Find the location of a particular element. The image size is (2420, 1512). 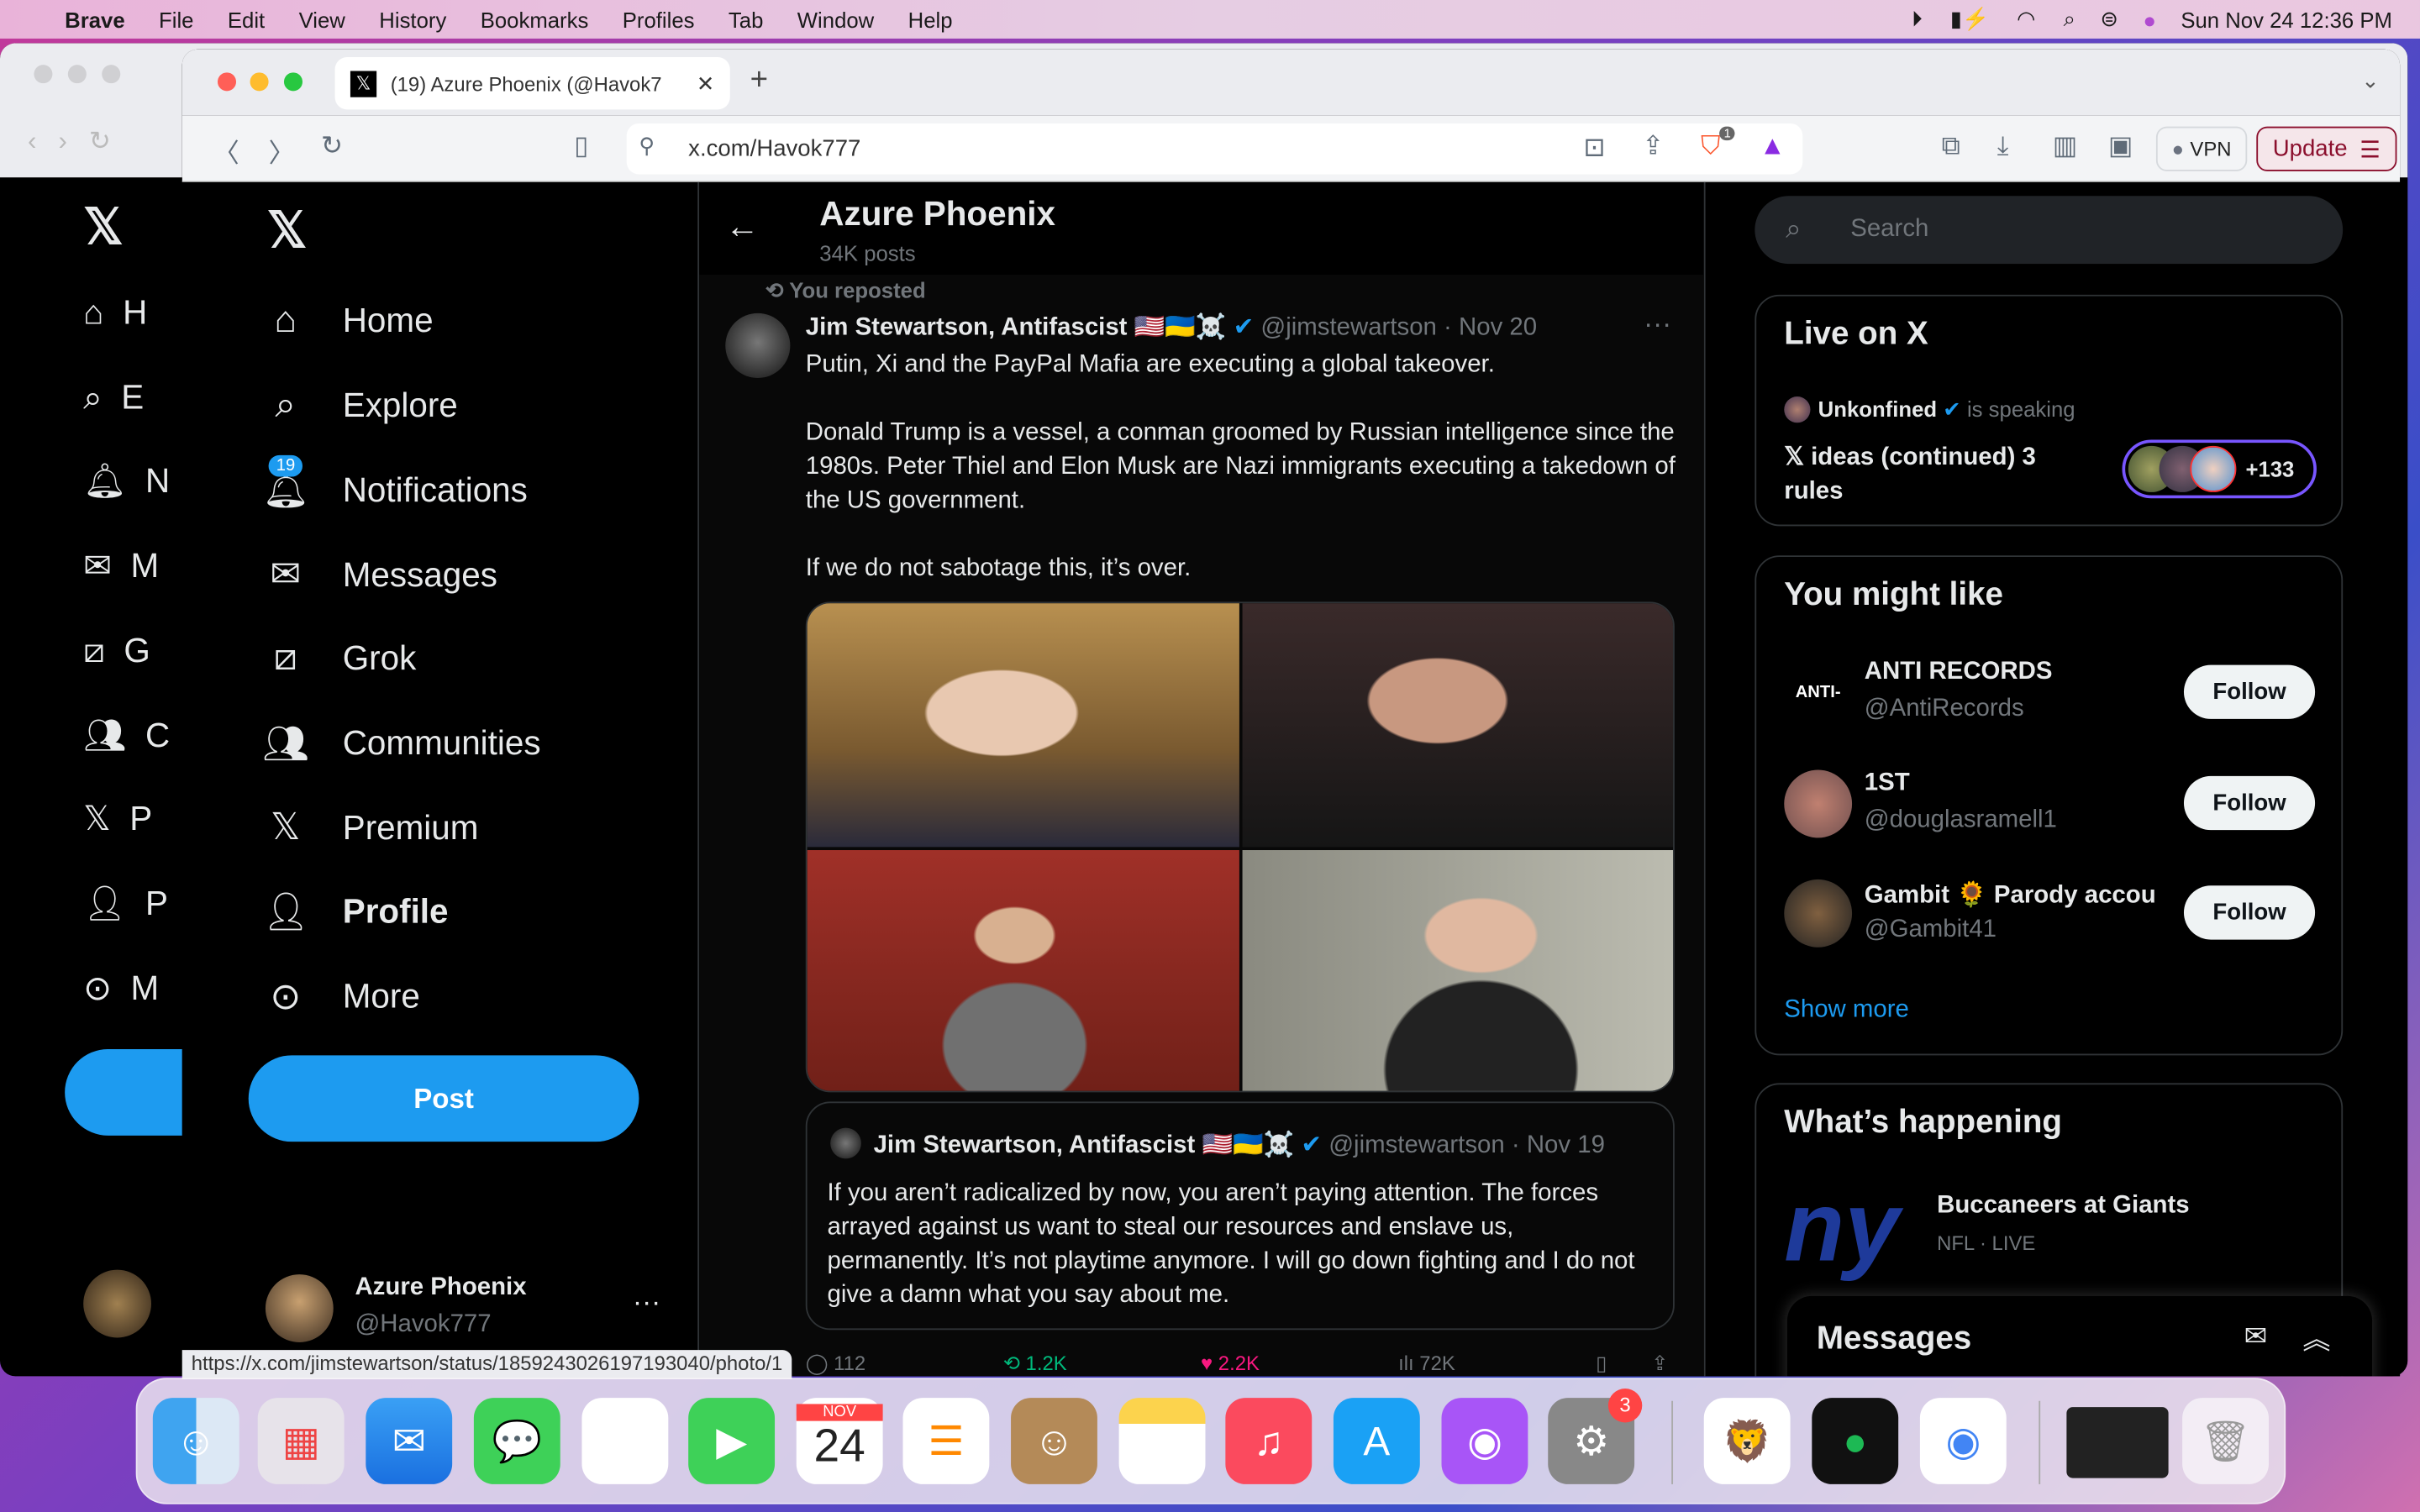

control-center-icon: ⊜ is located at coordinates (2109, 19).